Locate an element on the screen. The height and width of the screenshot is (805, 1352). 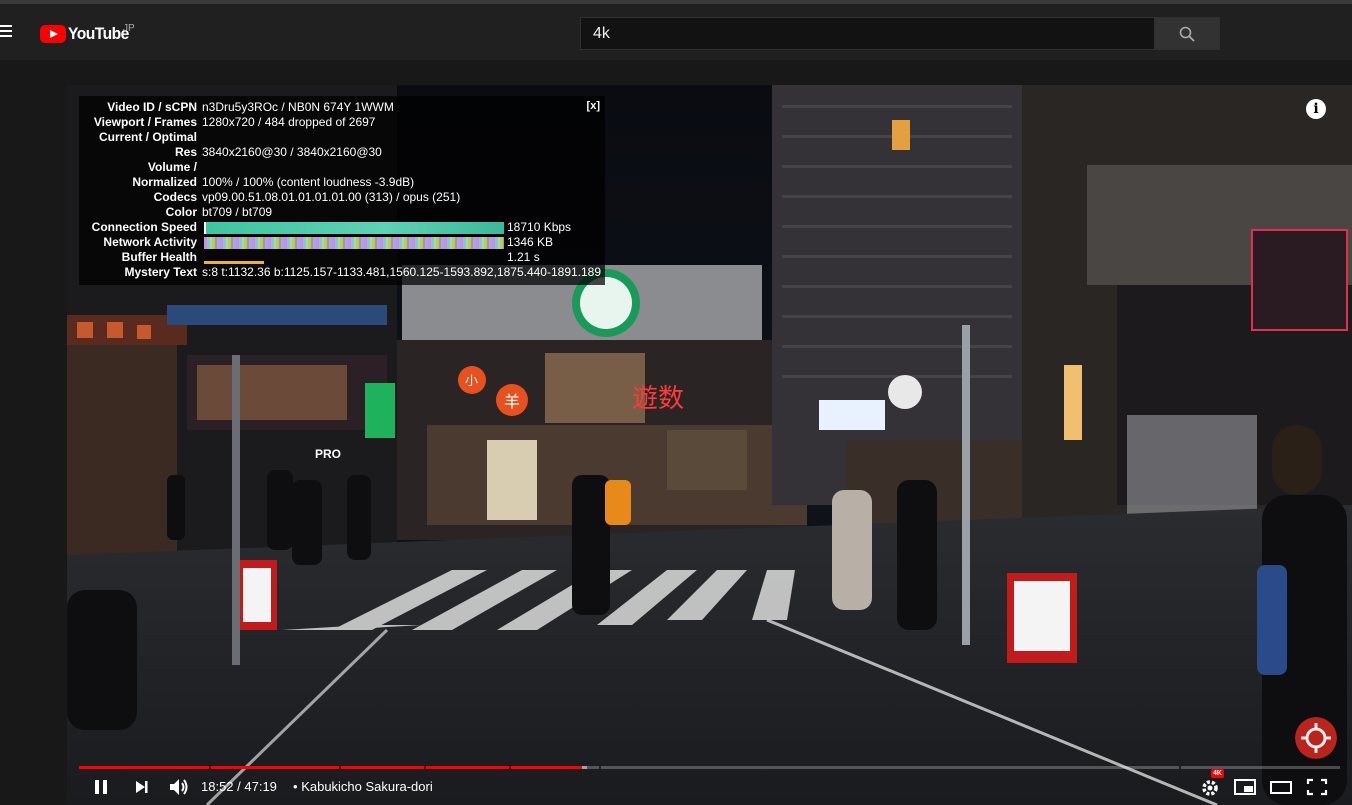
masthead: YouTube JP is located at coordinates (676, 32).